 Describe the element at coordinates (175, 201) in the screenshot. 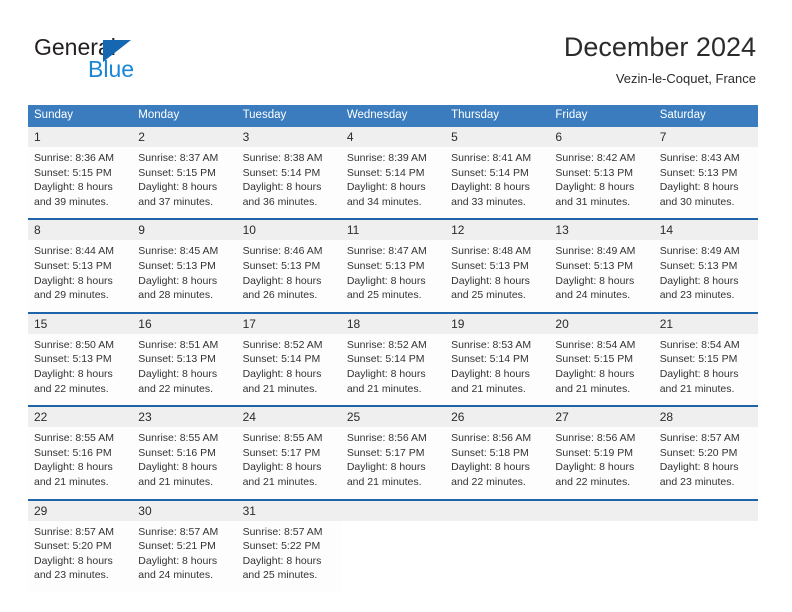

I see `daylight-text-line2: and 37 minutes.` at that location.